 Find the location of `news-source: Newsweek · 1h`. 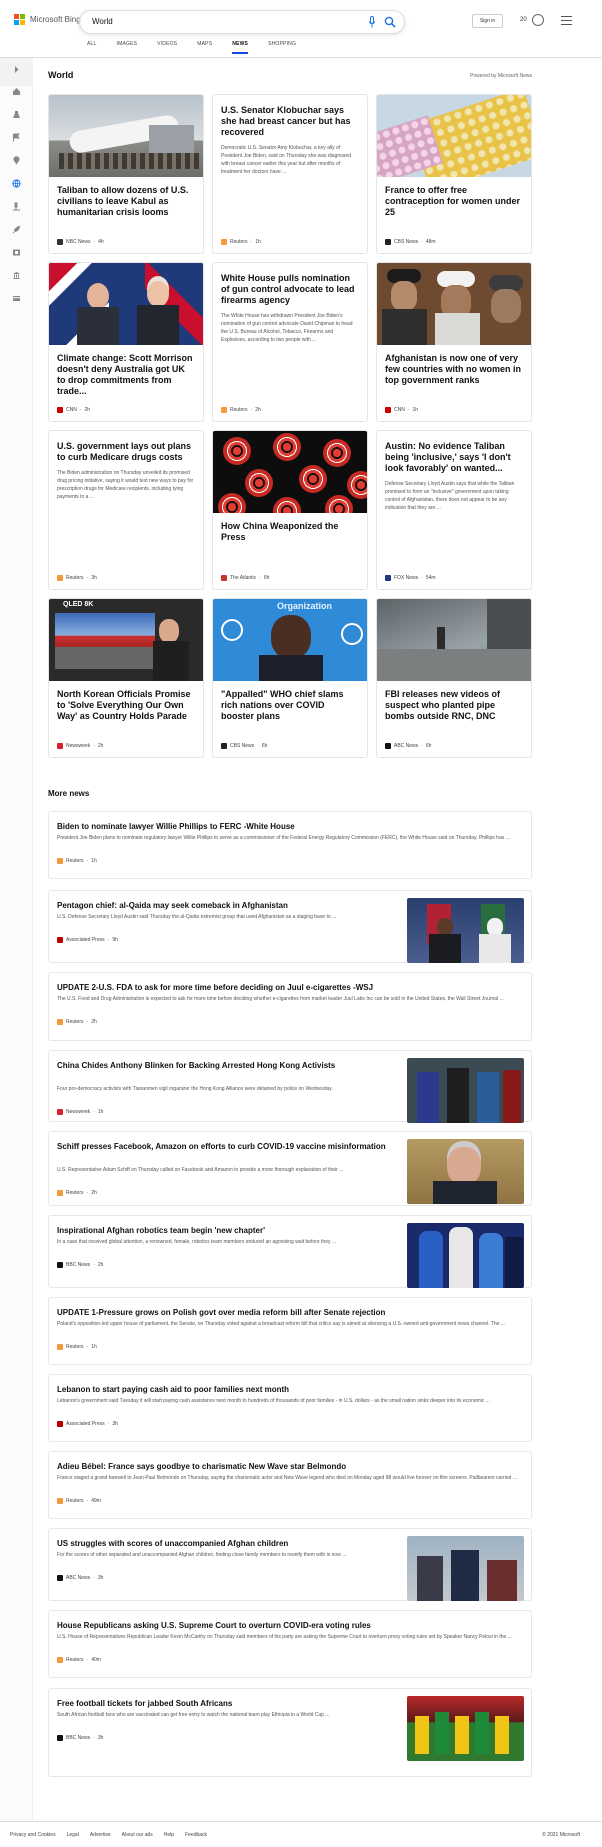

news-source: Newsweek · 1h is located at coordinates (80, 1112).